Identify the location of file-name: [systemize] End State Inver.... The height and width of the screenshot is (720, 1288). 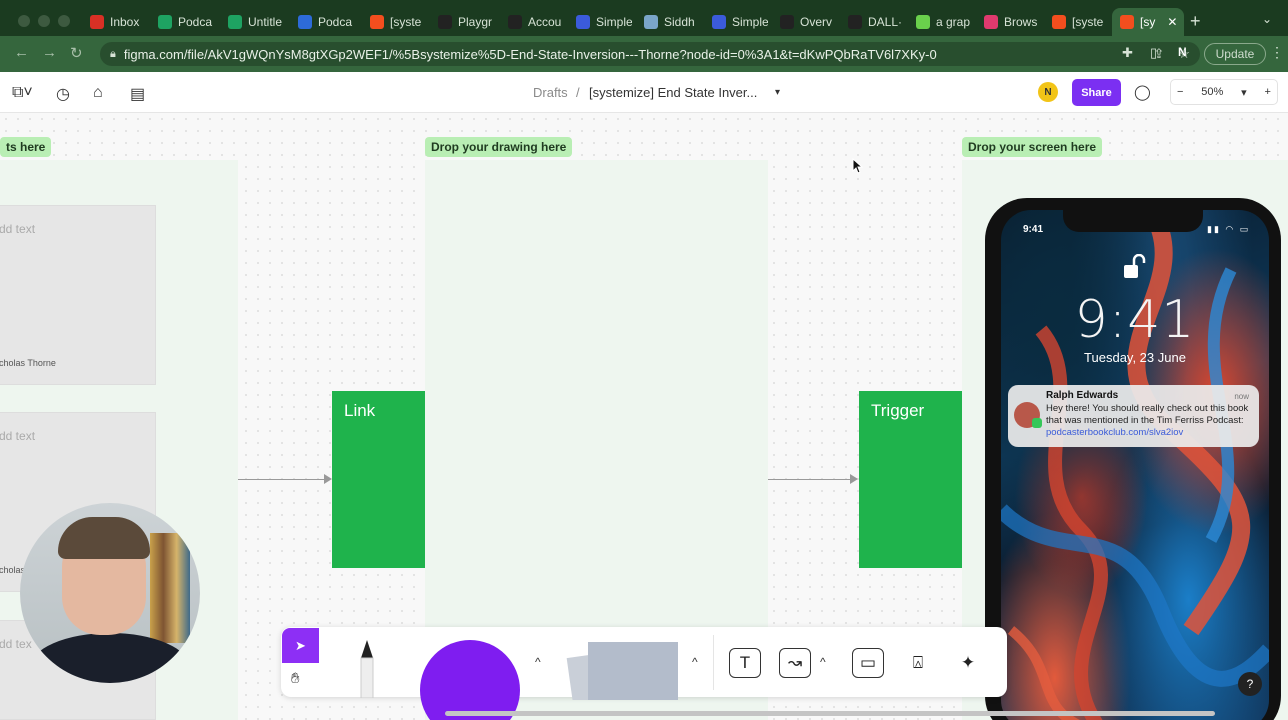
(673, 92).